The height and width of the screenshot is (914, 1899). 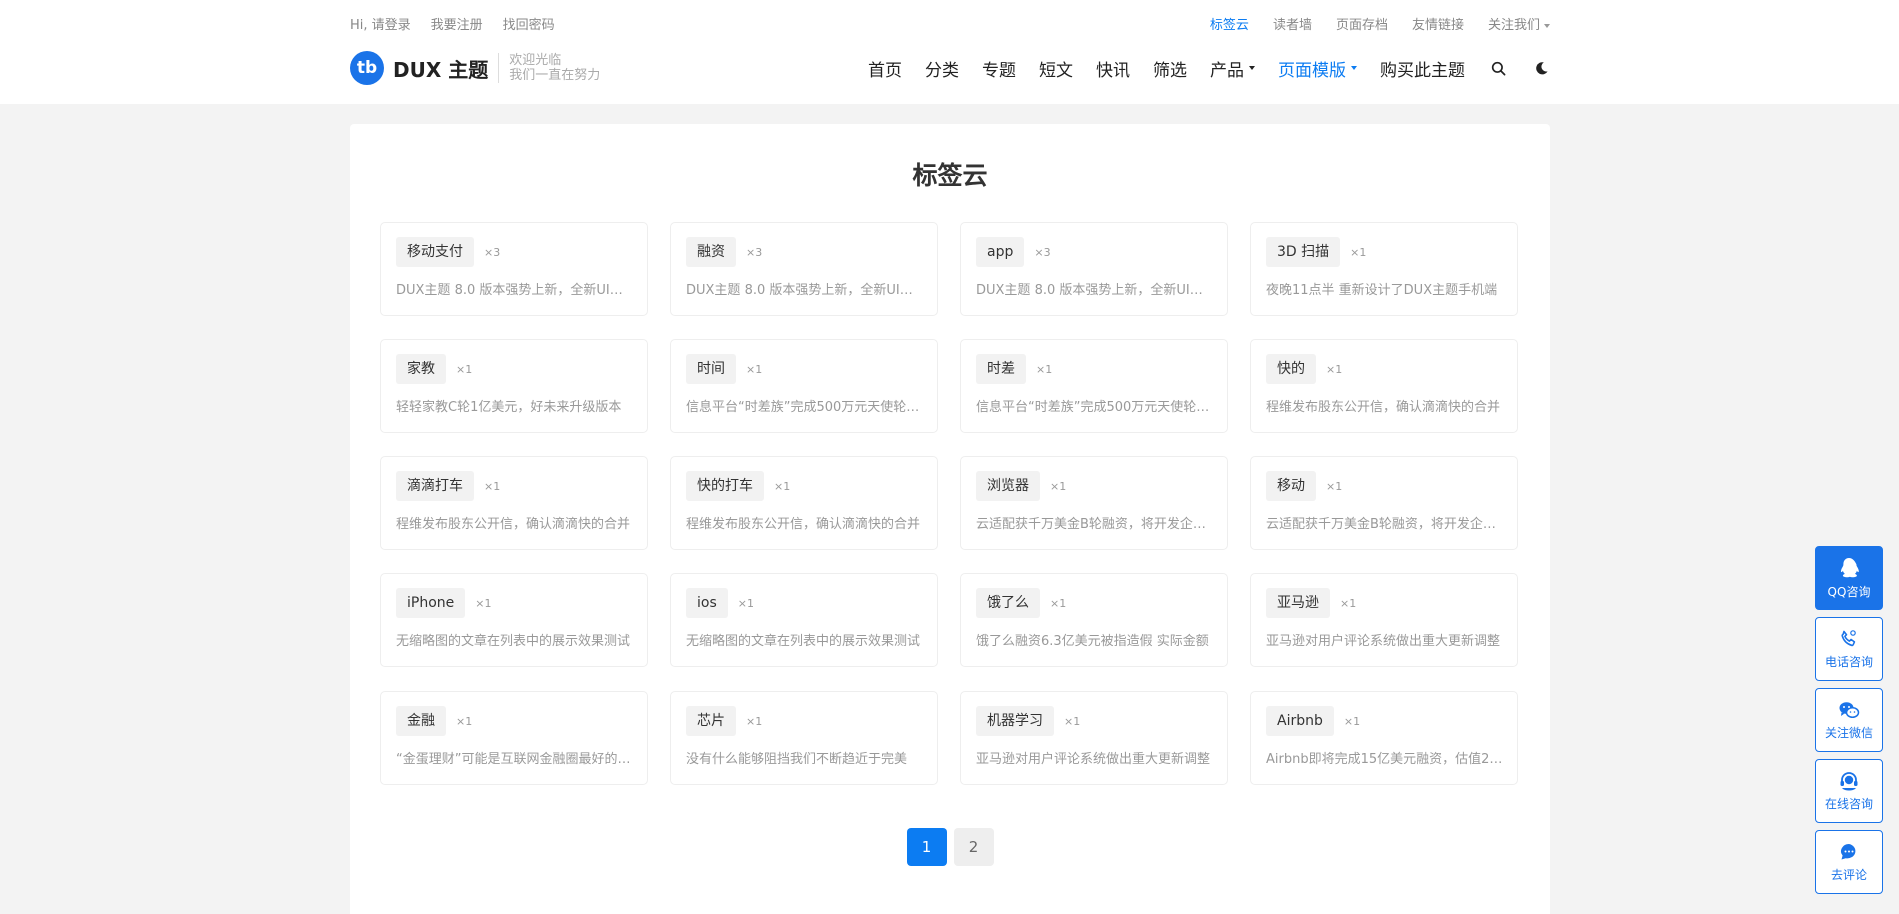 What do you see at coordinates (1094, 620) in the screenshot?
I see `tag-card: 饿了么 ×1 饿了么融资6.3亿美元被指造假 实际金额` at bounding box center [1094, 620].